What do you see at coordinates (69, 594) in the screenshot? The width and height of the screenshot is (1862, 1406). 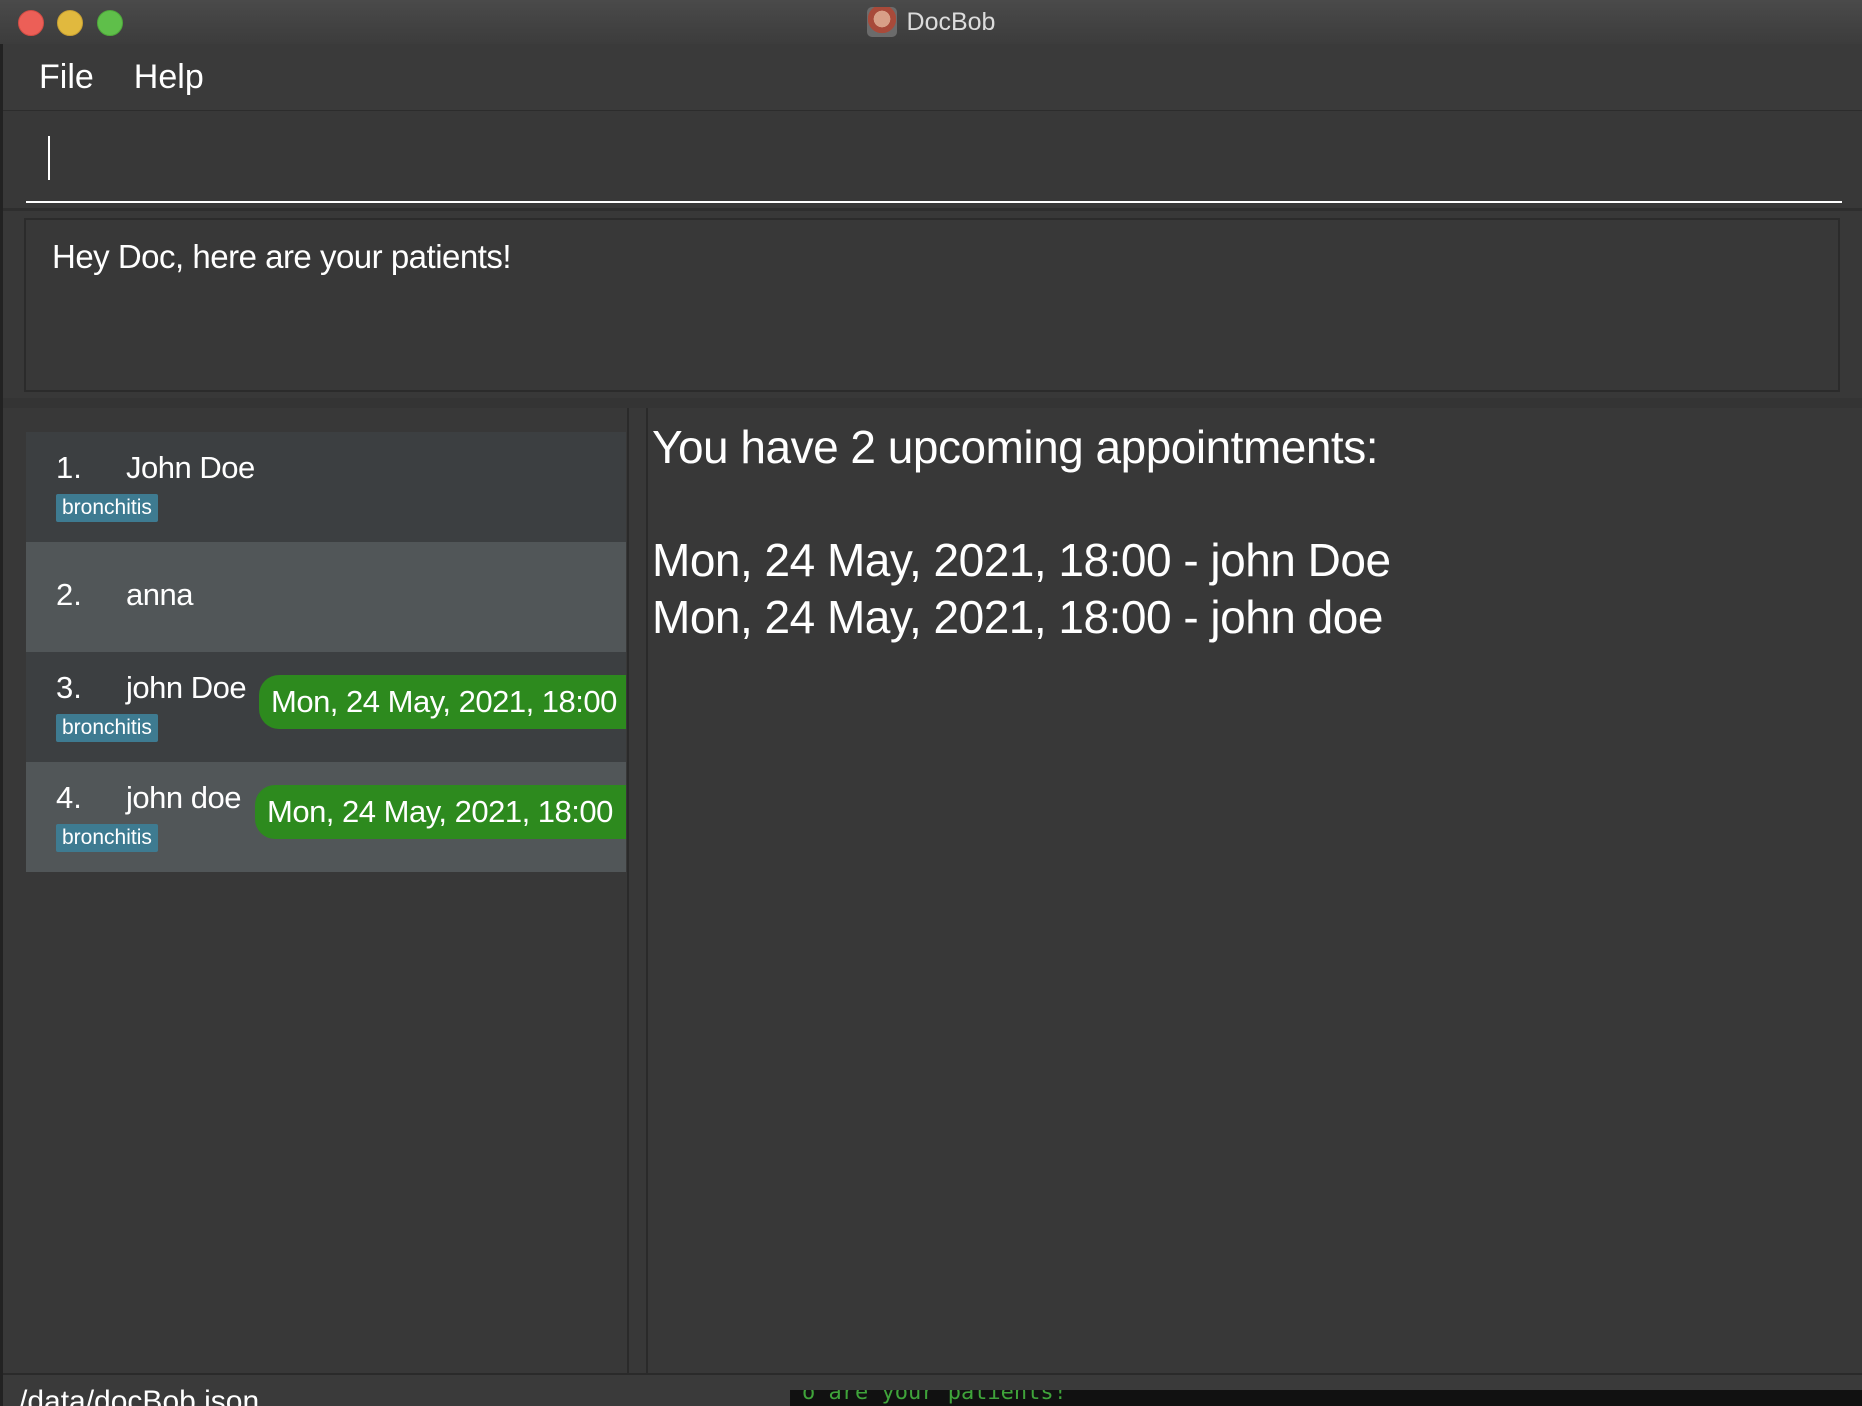 I see `patient-index: 2.` at bounding box center [69, 594].